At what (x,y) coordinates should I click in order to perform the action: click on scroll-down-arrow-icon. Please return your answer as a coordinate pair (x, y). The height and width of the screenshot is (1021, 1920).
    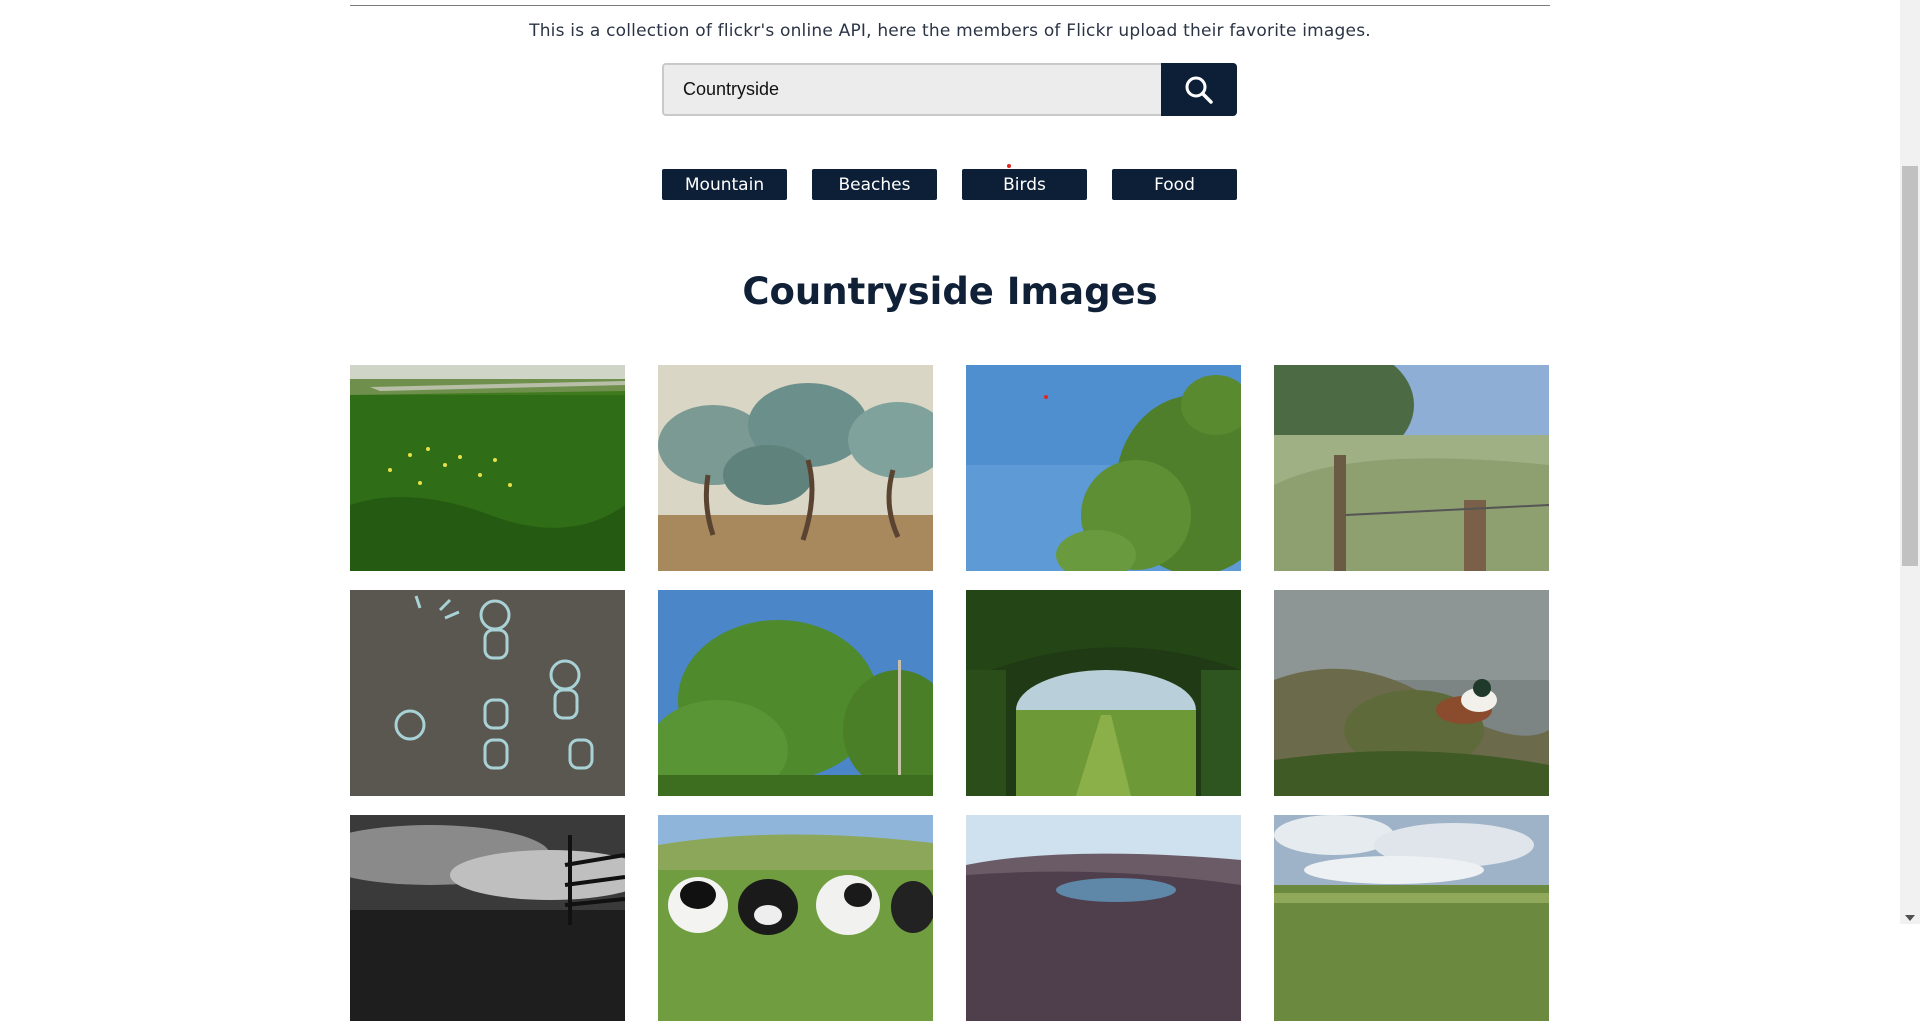
    Looking at the image, I should click on (1910, 918).